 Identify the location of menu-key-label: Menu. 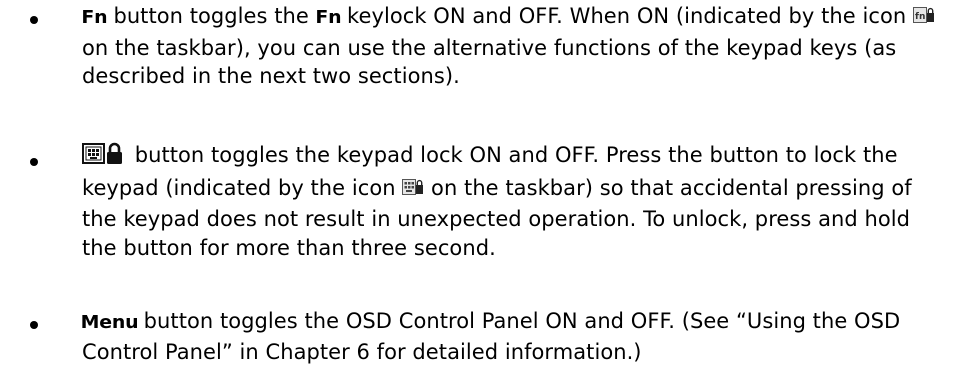
(109, 322).